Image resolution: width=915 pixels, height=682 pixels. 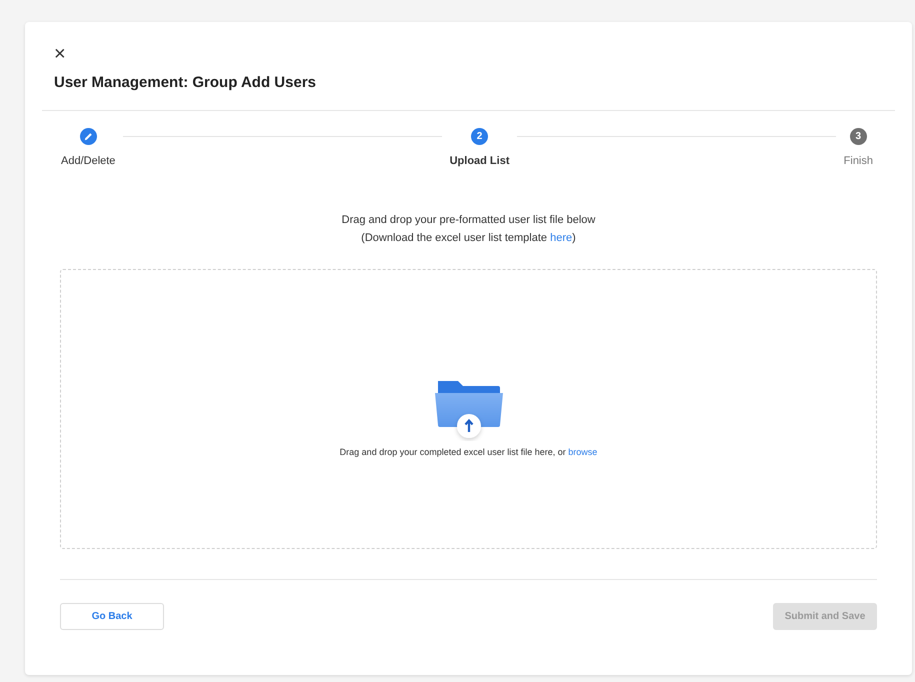 What do you see at coordinates (858, 136) in the screenshot?
I see `step-circle: 3` at bounding box center [858, 136].